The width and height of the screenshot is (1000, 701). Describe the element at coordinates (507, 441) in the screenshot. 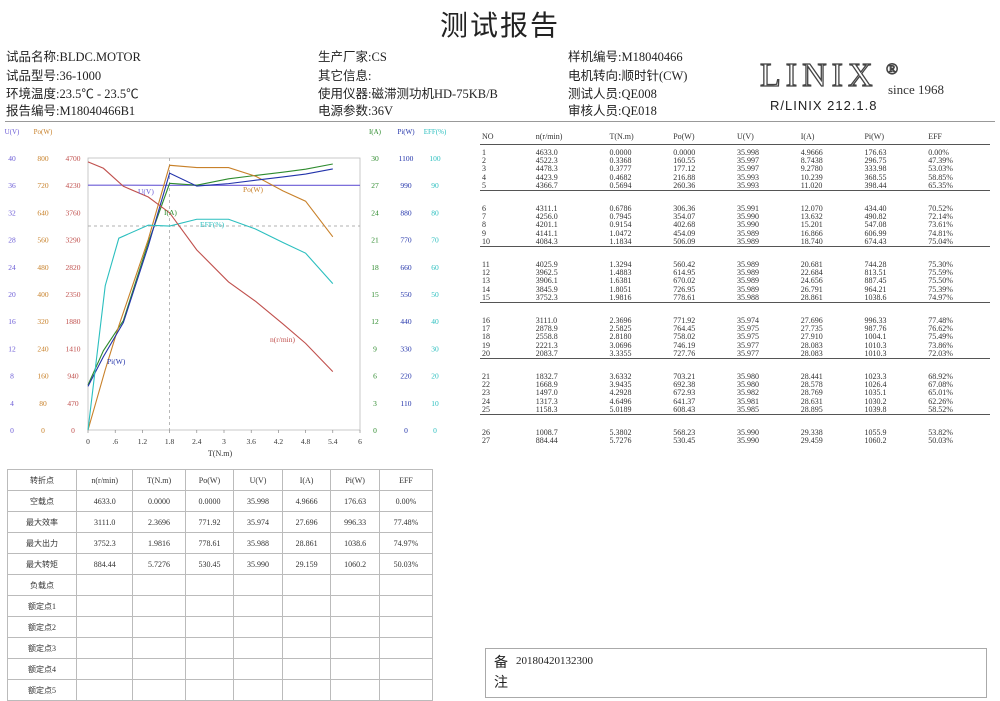

I see `results-cell: 27` at that location.